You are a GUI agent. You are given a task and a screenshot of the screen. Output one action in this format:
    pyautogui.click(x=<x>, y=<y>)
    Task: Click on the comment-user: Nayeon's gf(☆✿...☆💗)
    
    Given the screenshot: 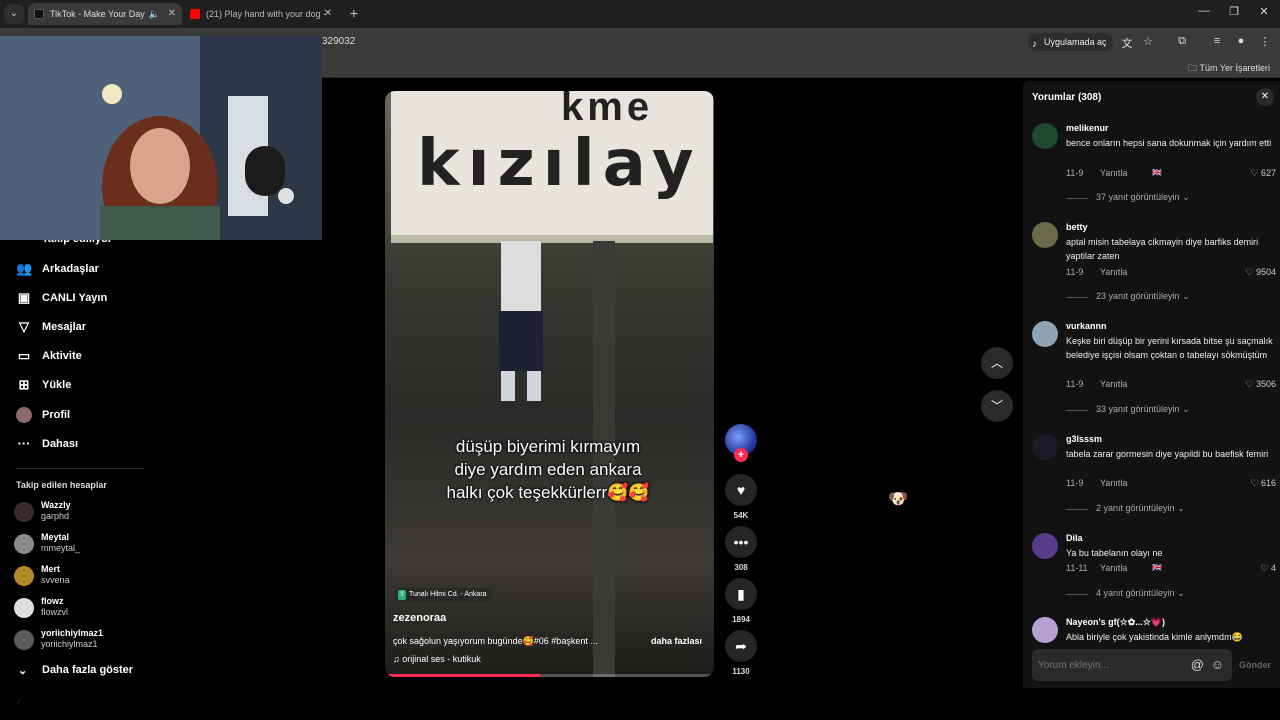 What is the action you would take?
    pyautogui.click(x=1115, y=622)
    